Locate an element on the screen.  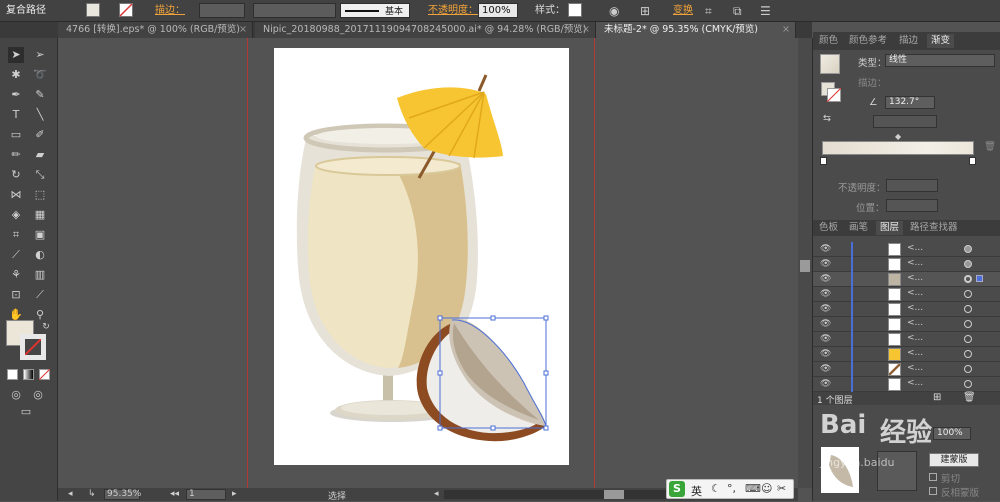
line-tool-icon: ╲ is located at coordinates (40, 115).